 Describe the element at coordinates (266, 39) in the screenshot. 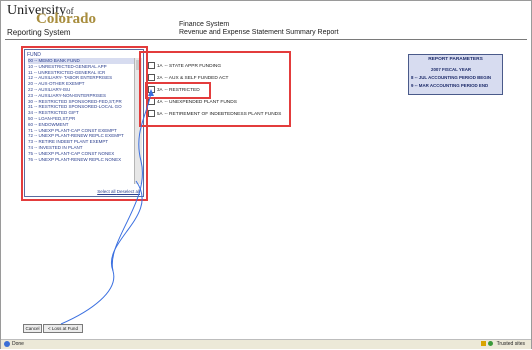

I see `header-divider` at that location.